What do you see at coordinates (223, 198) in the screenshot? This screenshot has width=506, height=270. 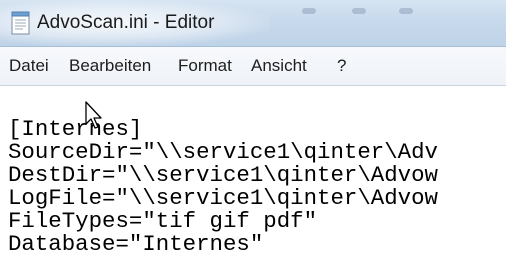 I see `editor-line: LogFile="\\service1\qinter\Advow` at bounding box center [223, 198].